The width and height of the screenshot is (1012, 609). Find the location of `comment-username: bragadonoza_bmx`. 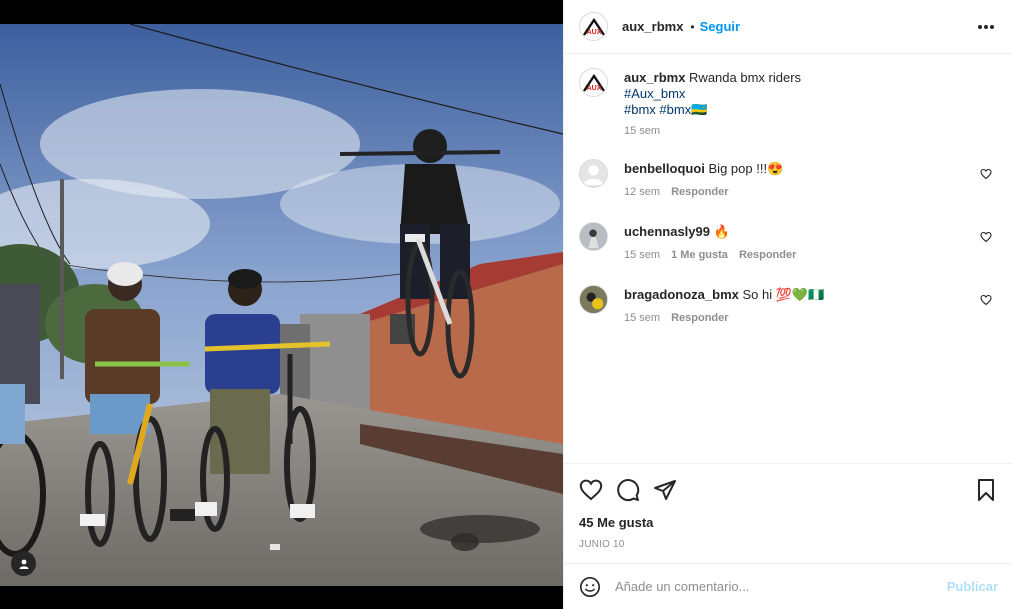

comment-username: bragadonoza_bmx is located at coordinates (681, 294).